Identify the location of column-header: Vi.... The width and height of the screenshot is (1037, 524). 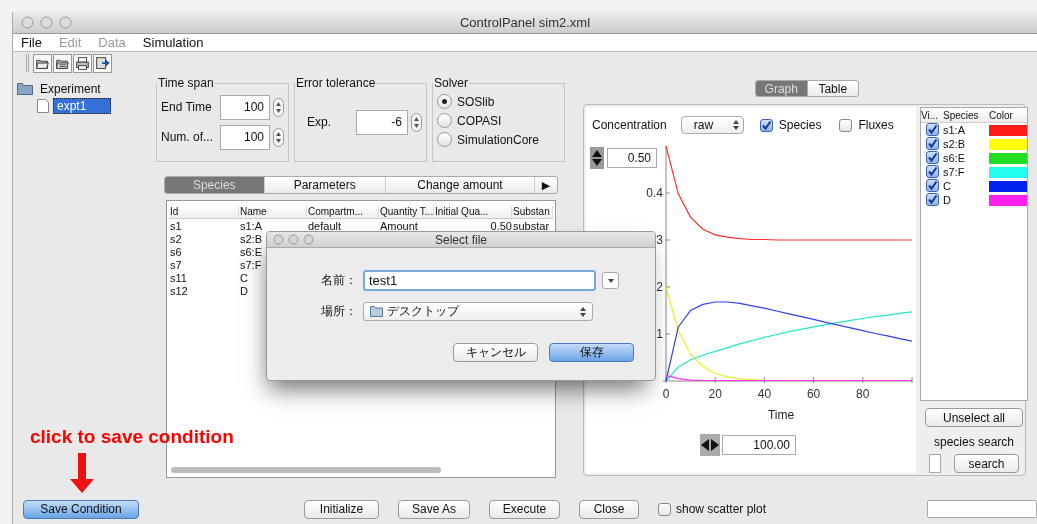
(932, 115).